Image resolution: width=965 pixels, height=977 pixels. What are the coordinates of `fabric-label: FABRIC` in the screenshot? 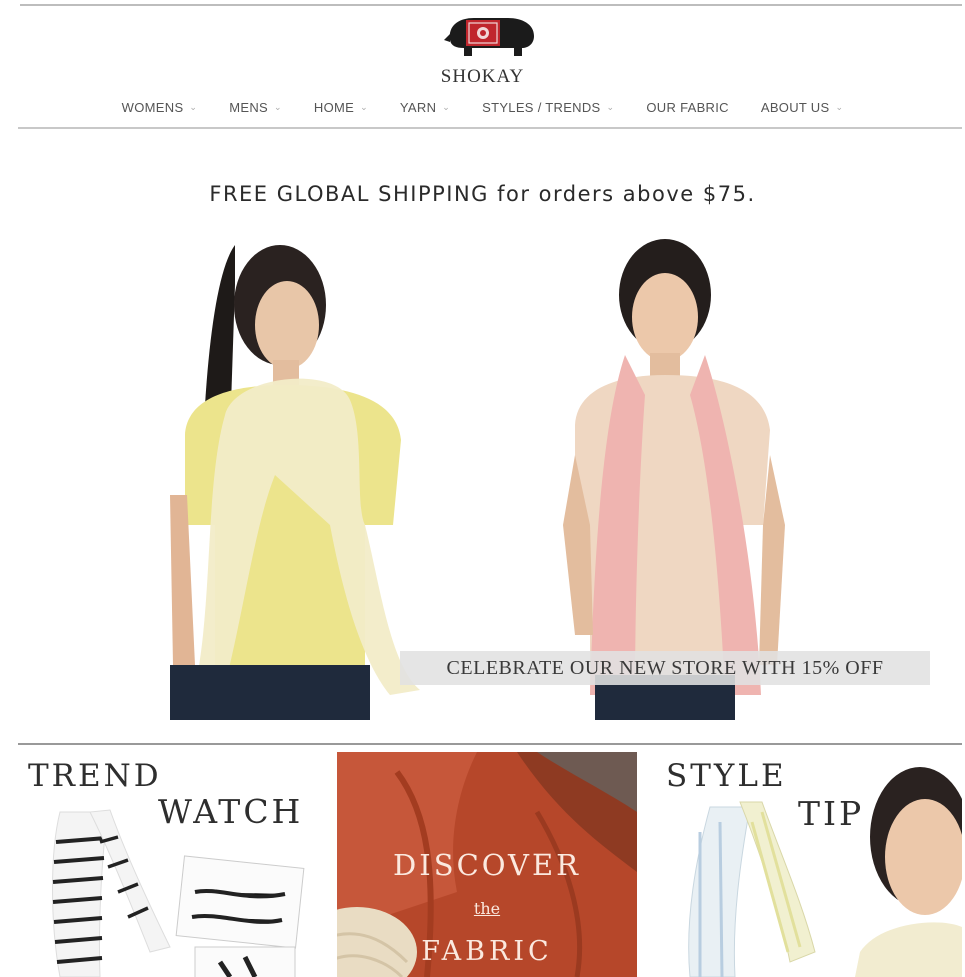 It's located at (487, 951).